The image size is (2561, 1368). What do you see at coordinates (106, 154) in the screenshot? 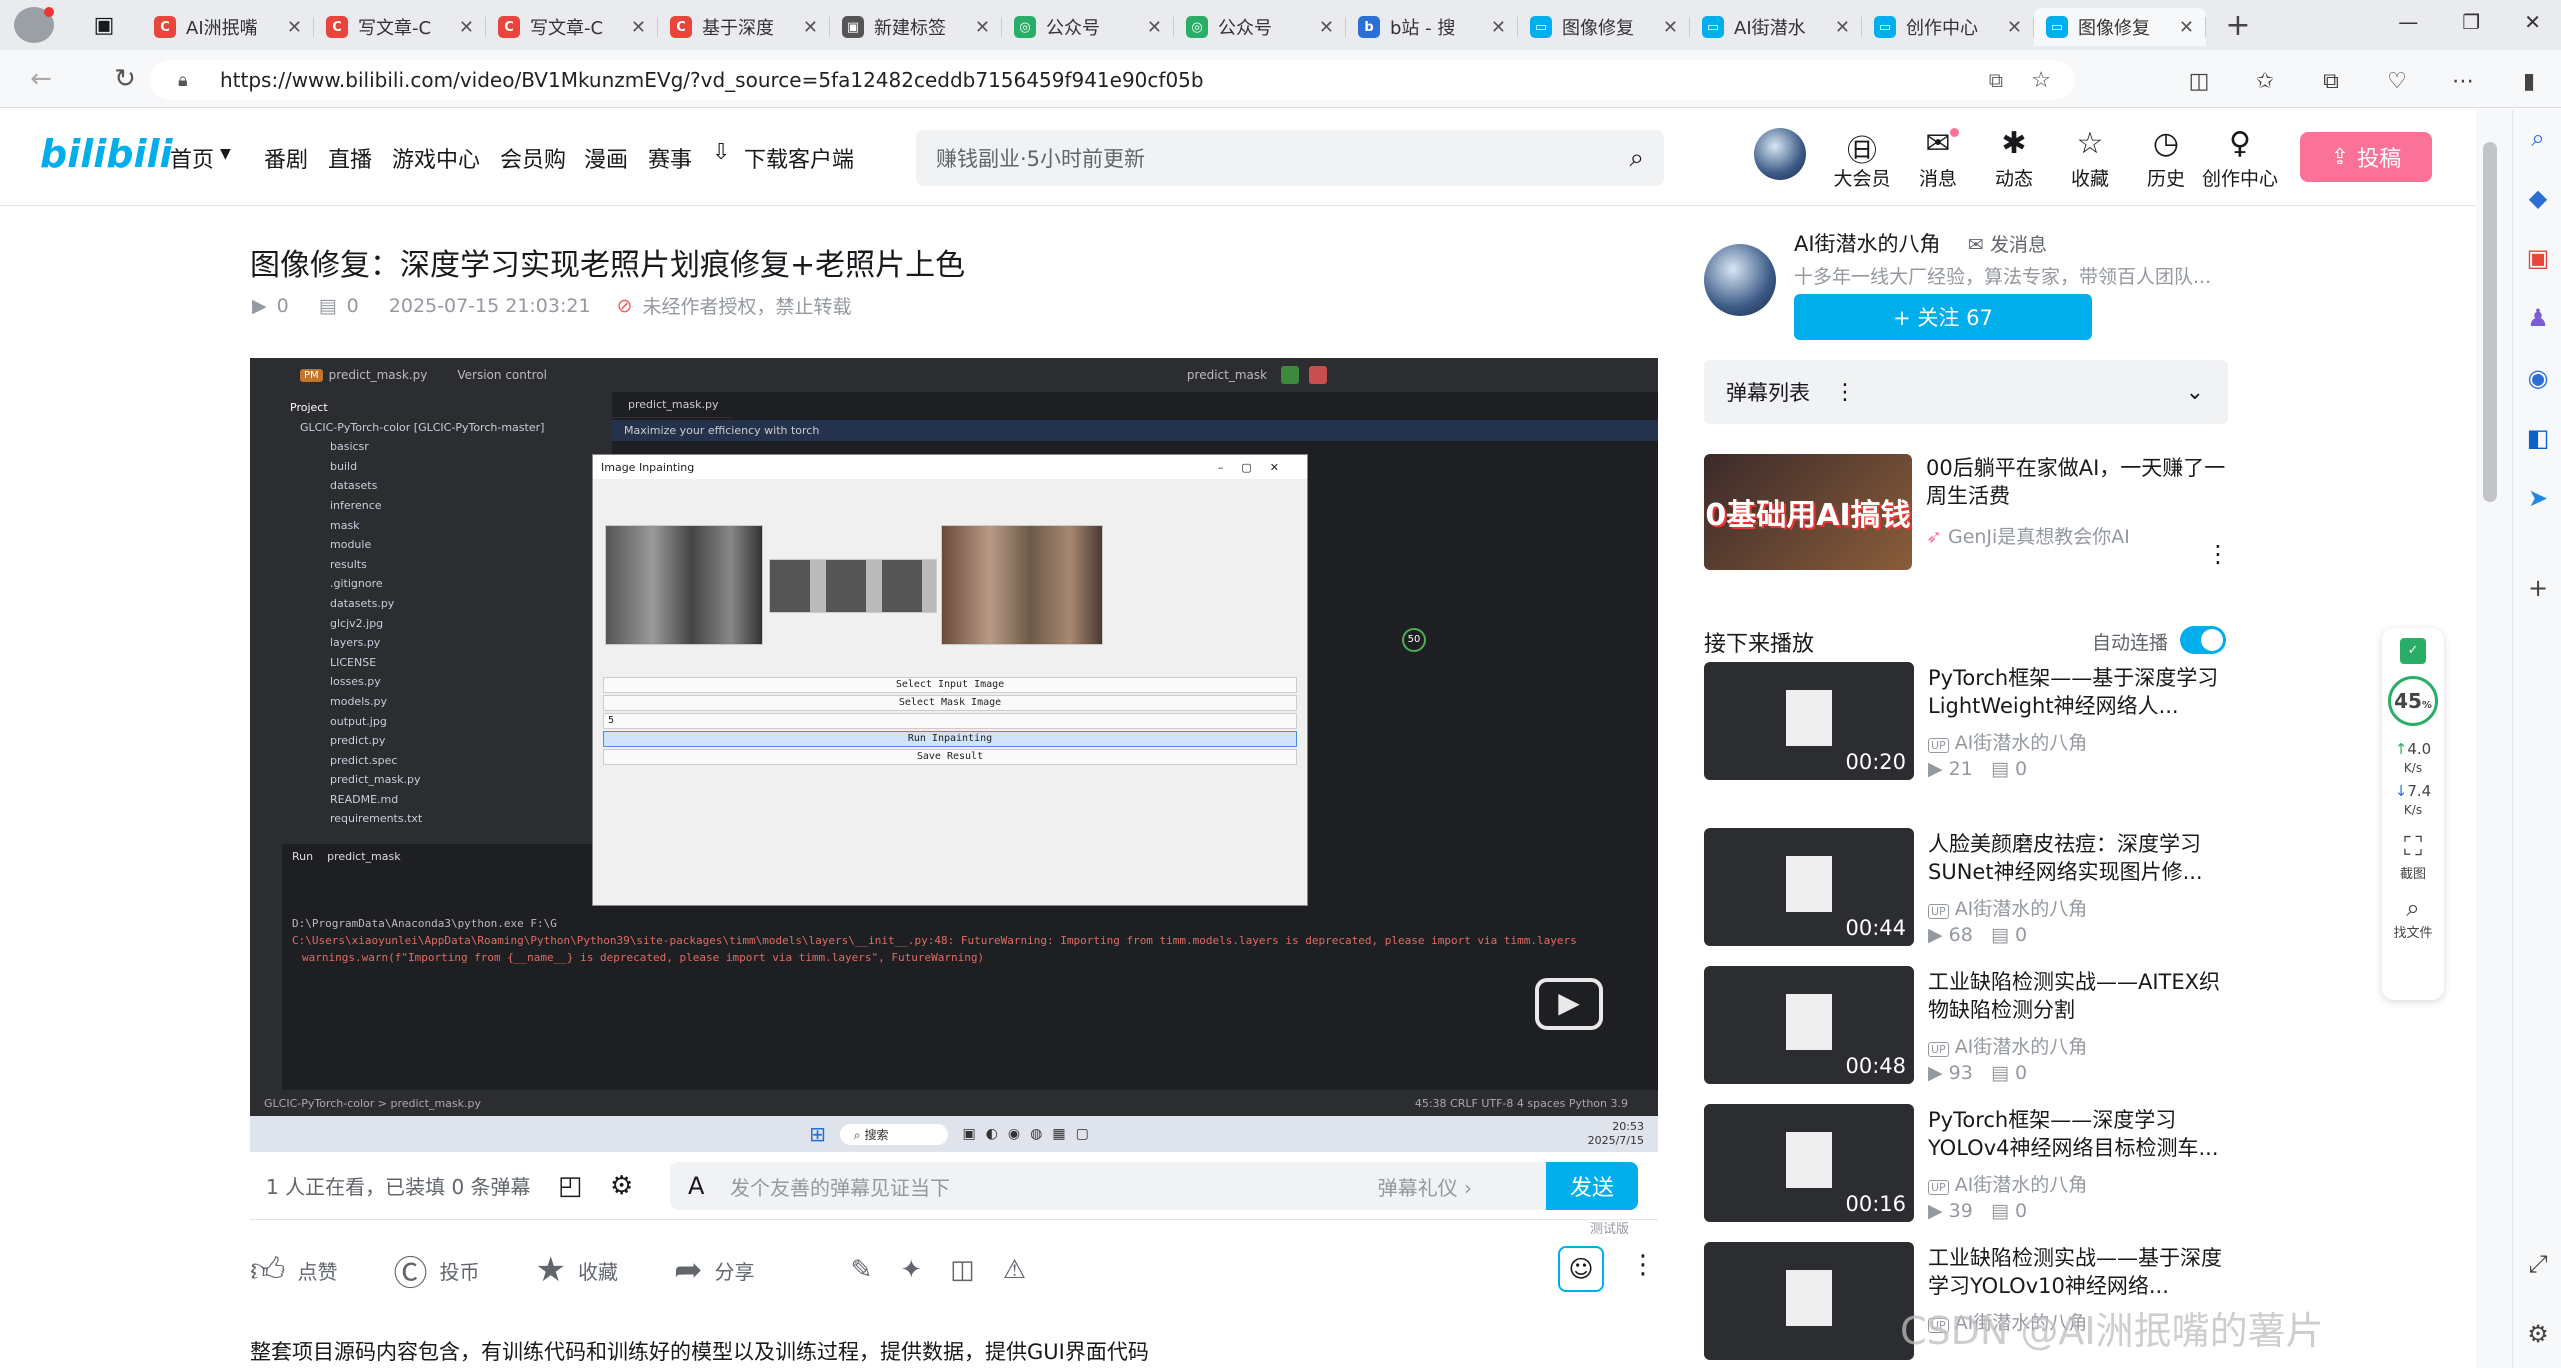
I see `bilibili-logo: bilibili` at bounding box center [106, 154].